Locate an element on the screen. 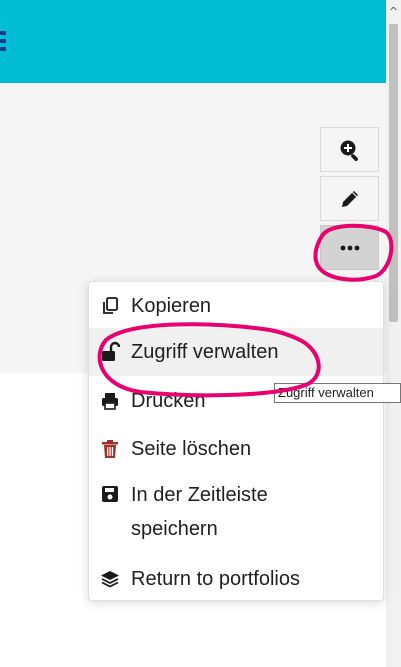  page-toolbar is located at coordinates (350, 202).